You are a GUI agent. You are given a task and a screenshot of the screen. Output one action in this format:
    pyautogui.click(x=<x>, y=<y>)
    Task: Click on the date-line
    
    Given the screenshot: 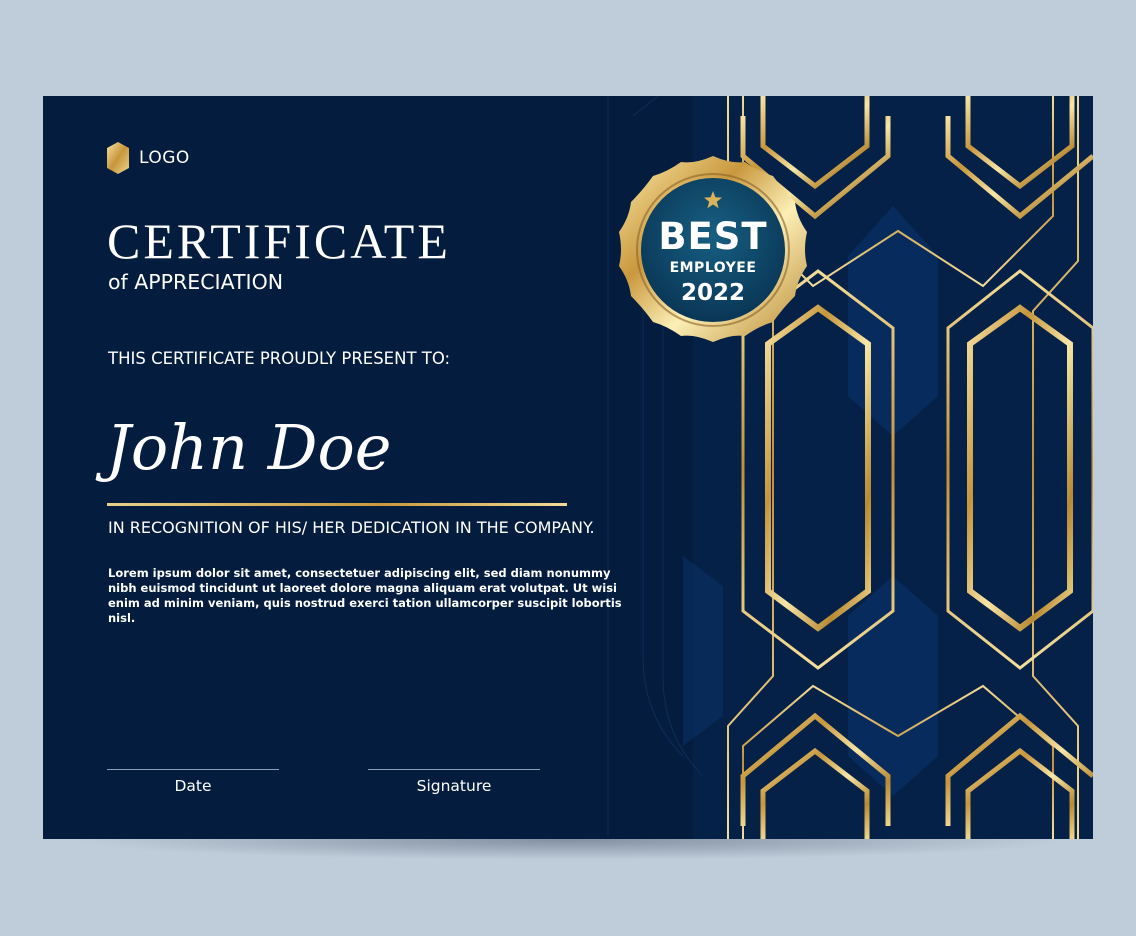 What is the action you would take?
    pyautogui.click(x=193, y=769)
    